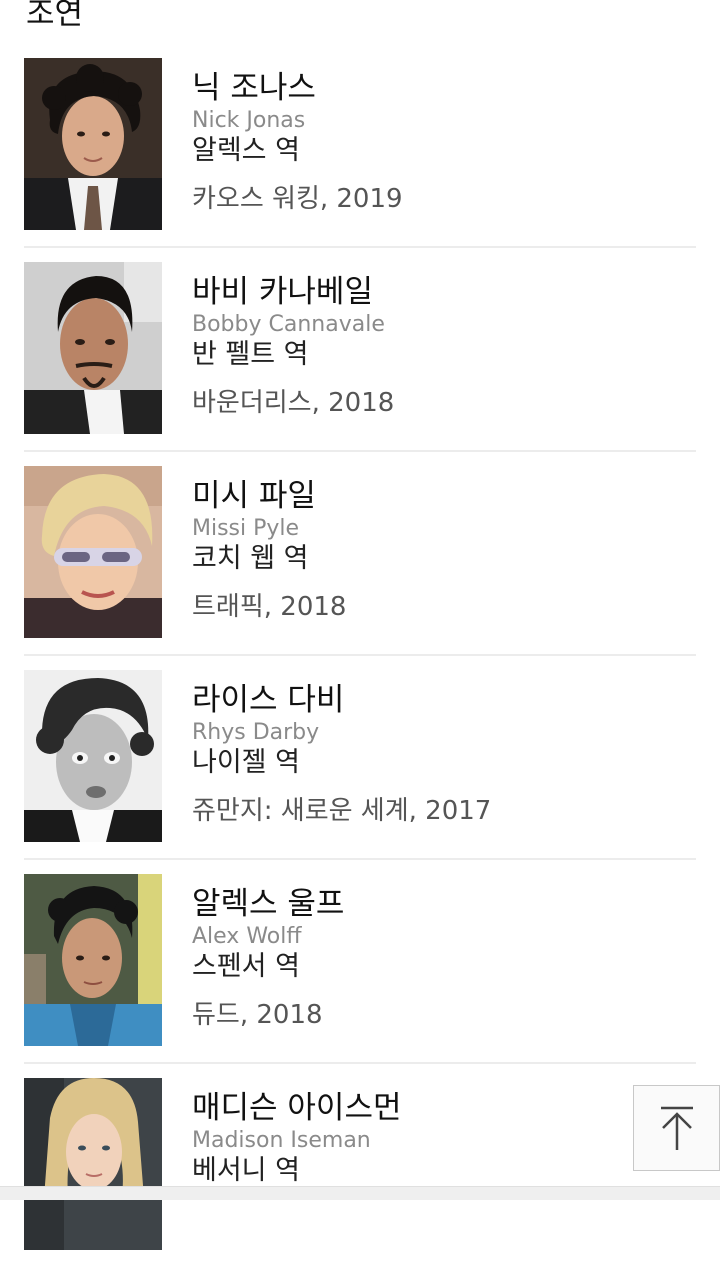  Describe the element at coordinates (246, 966) in the screenshot. I see `actor-role: 스펜서 역` at that location.